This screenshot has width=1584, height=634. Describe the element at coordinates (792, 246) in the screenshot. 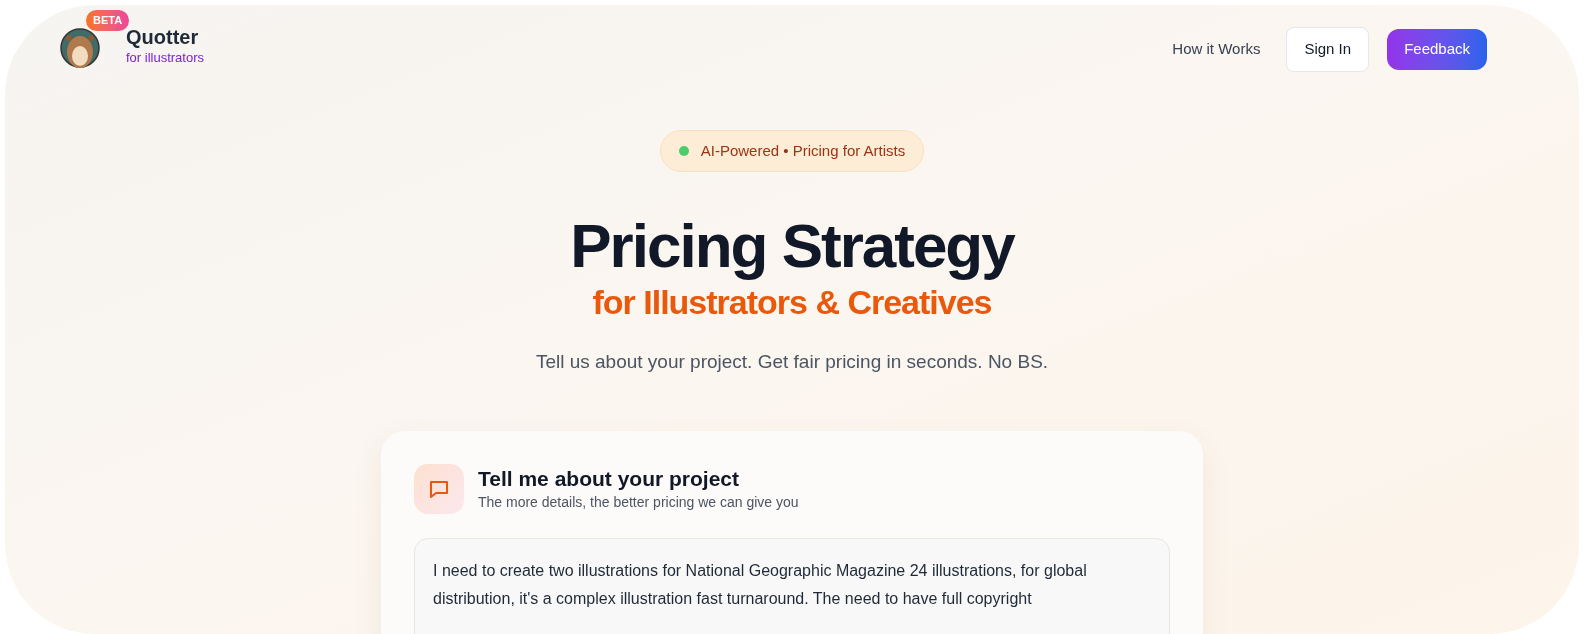

I see `hero-title: Pricing Strategy` at that location.